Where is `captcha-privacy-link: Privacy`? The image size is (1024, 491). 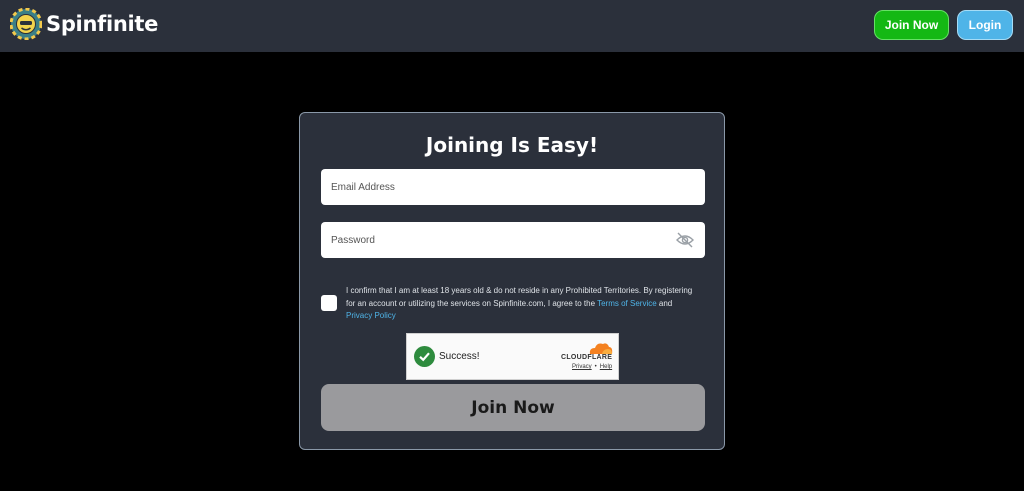
captcha-privacy-link: Privacy is located at coordinates (582, 367).